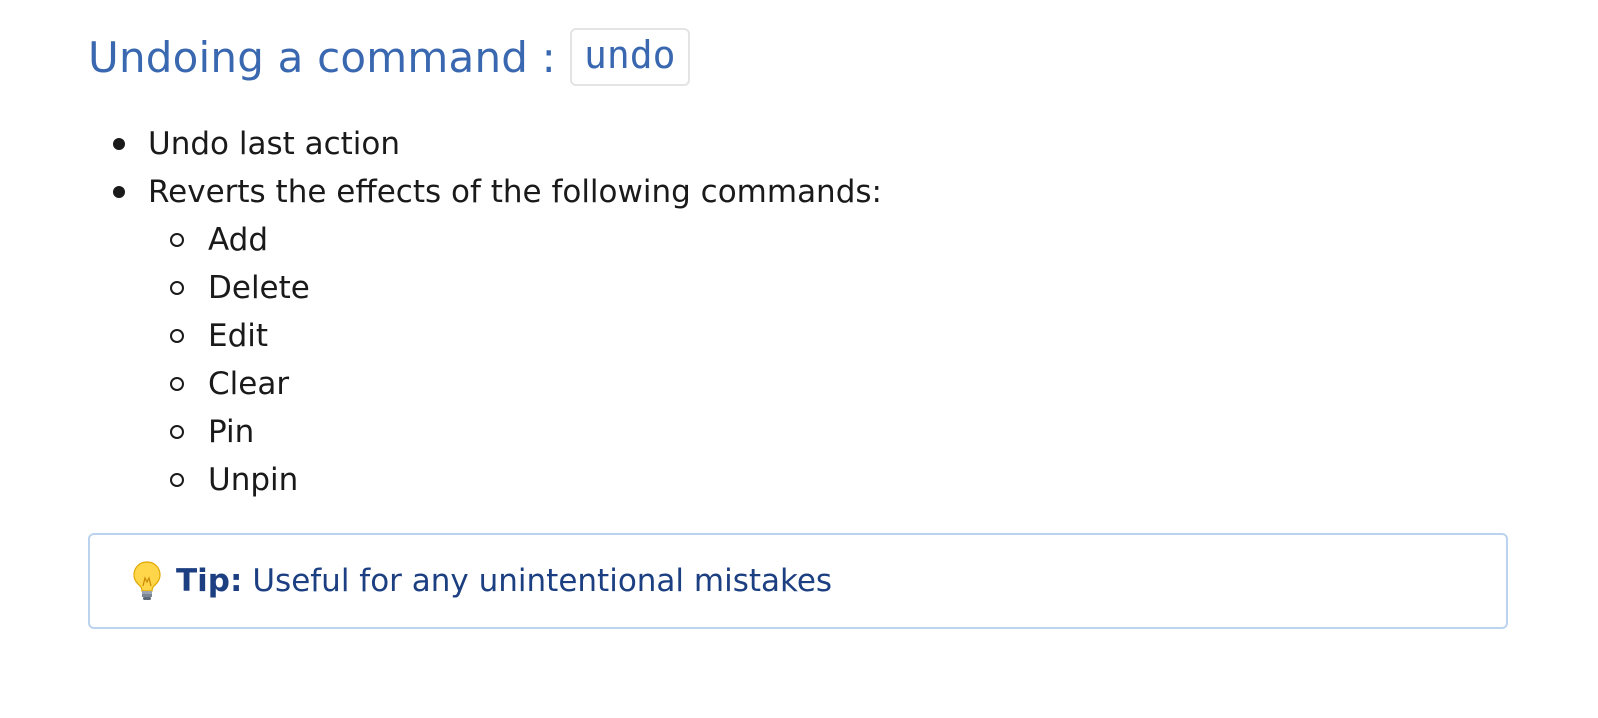 This screenshot has height=718, width=1598. I want to click on sub-item-text: Add, so click(238, 240).